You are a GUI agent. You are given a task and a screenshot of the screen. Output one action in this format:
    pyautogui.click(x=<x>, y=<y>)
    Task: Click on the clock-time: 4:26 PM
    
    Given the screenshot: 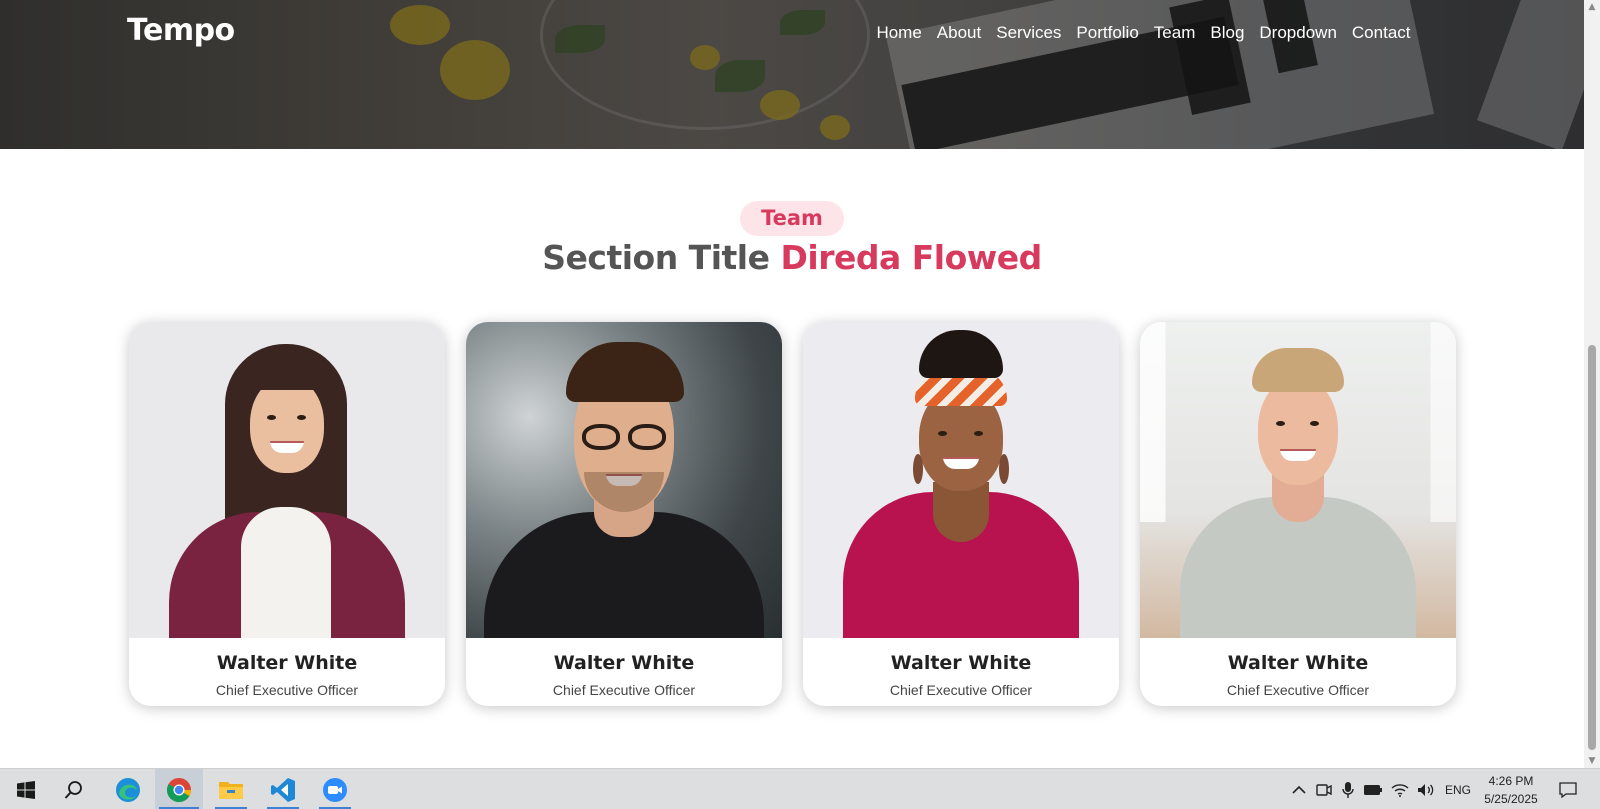 What is the action you would take?
    pyautogui.click(x=1511, y=781)
    